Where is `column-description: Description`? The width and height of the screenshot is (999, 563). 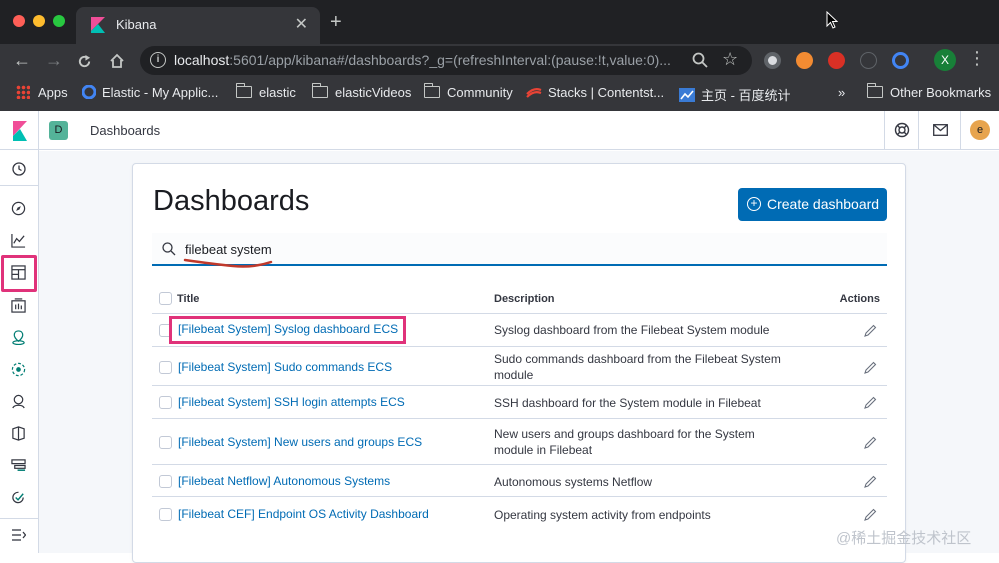 column-description: Description is located at coordinates (524, 299).